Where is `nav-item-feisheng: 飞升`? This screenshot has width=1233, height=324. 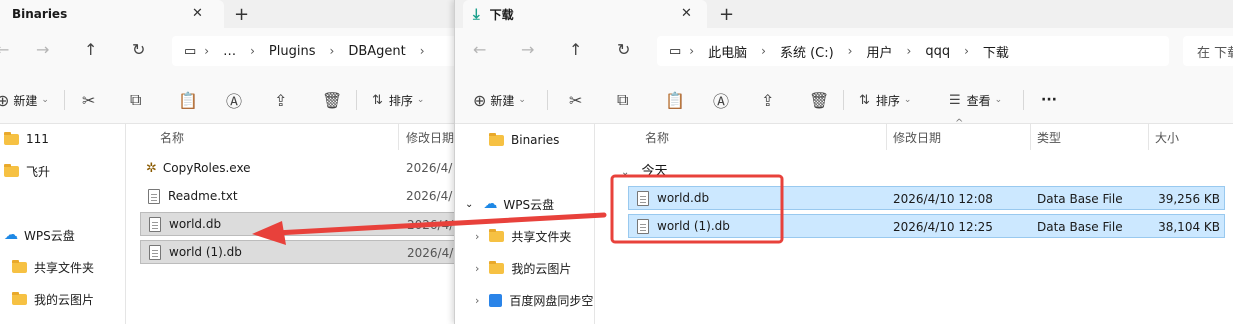
nav-item-feisheng: 飞升 is located at coordinates (27, 171).